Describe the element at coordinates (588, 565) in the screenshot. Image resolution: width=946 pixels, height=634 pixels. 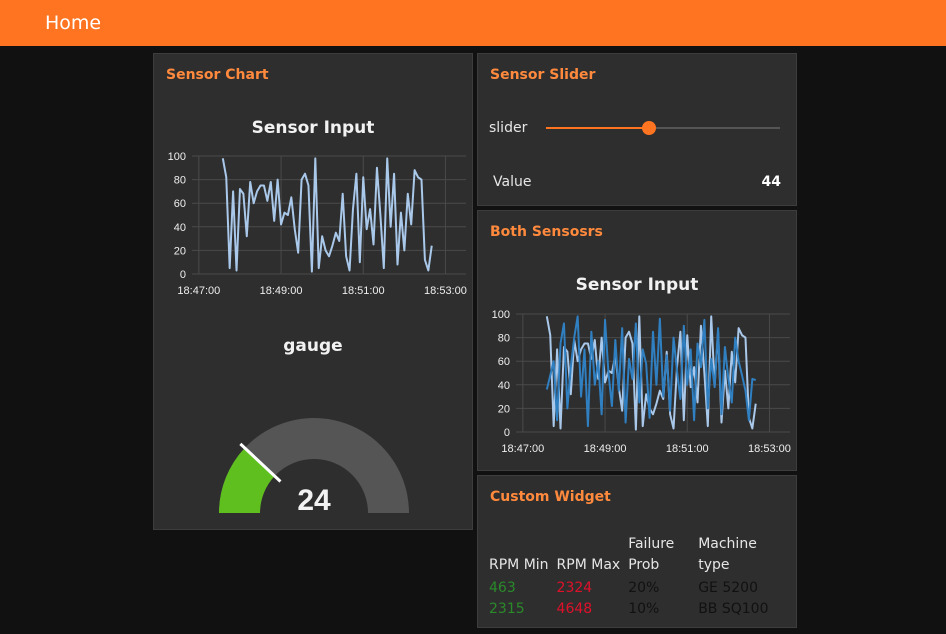
I see `column-header: RPM Max` at that location.